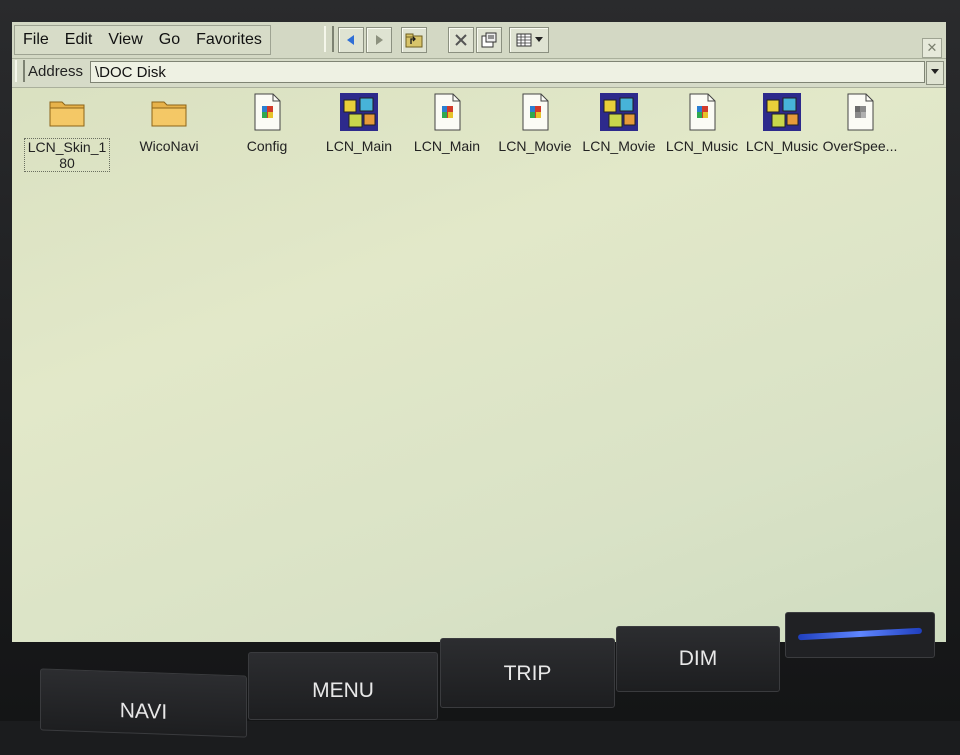 This screenshot has width=960, height=755. Describe the element at coordinates (125, 40) in the screenshot. I see `menu-view: View` at that location.